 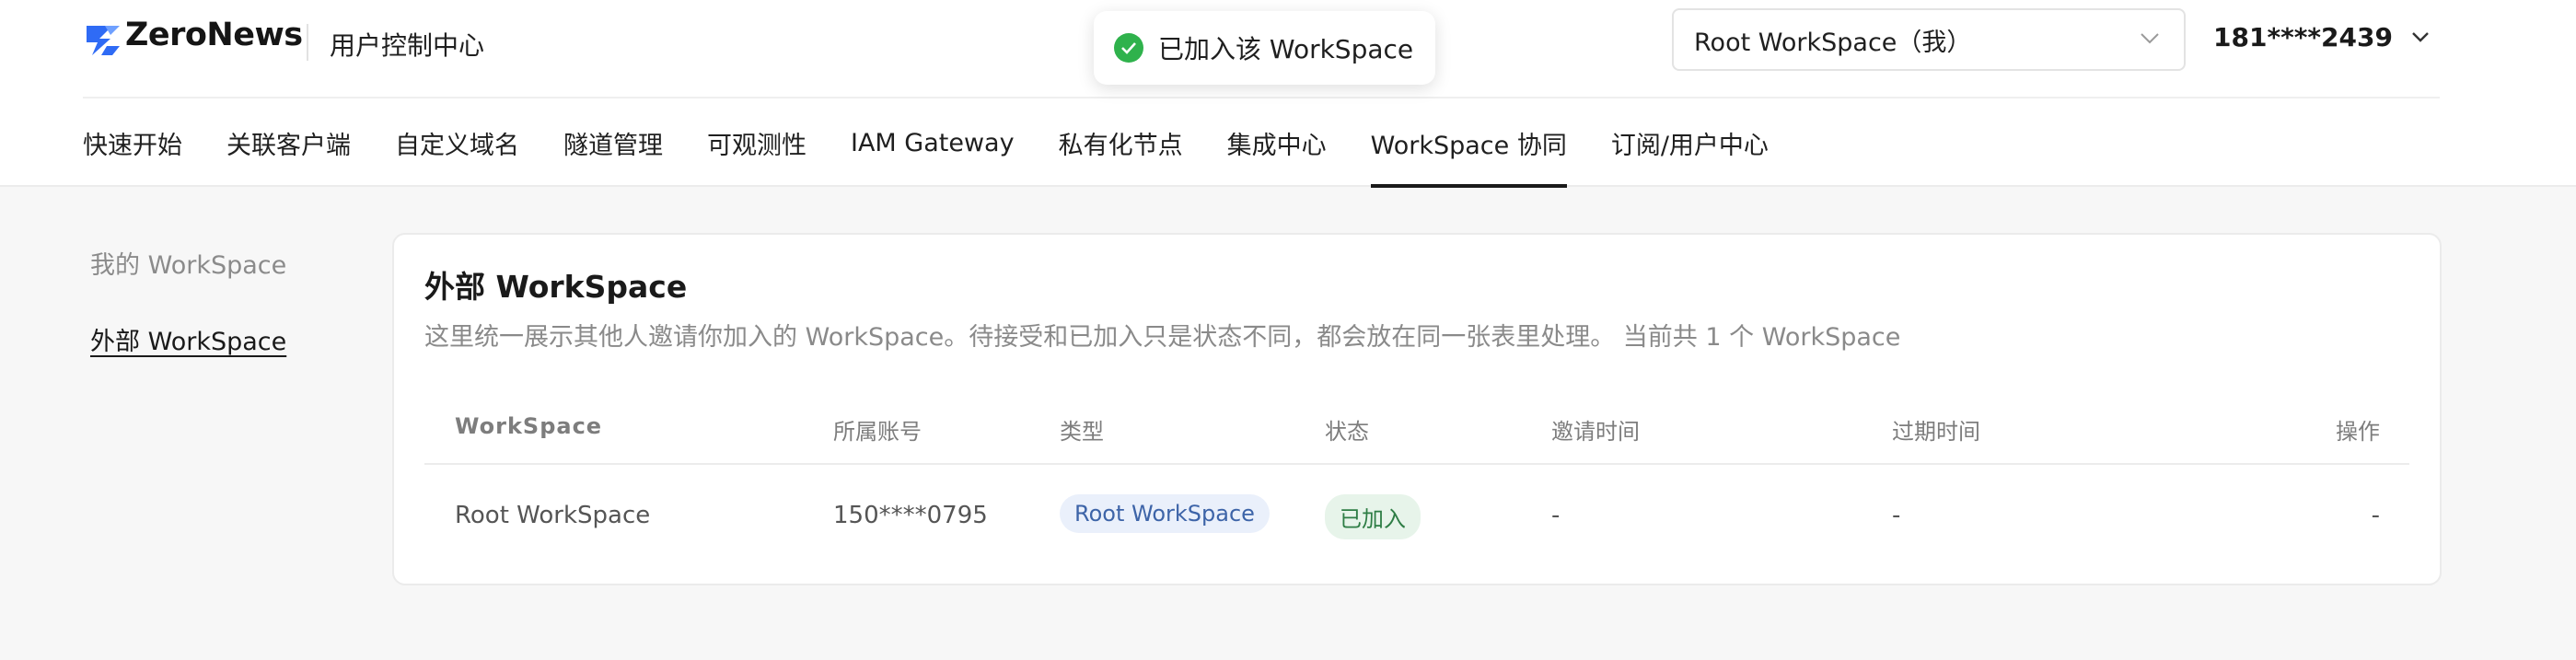 I want to click on nav-item-subscription: 订阅/用户中心, so click(x=1690, y=142).